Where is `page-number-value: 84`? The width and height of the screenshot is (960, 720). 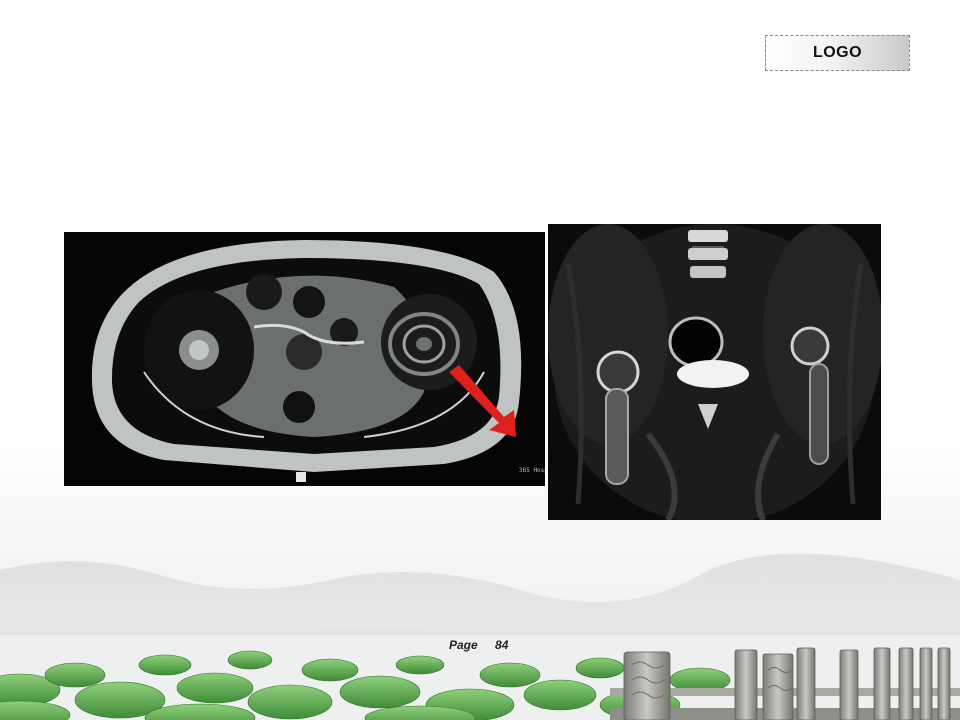
page-number-value: 84 is located at coordinates (502, 645).